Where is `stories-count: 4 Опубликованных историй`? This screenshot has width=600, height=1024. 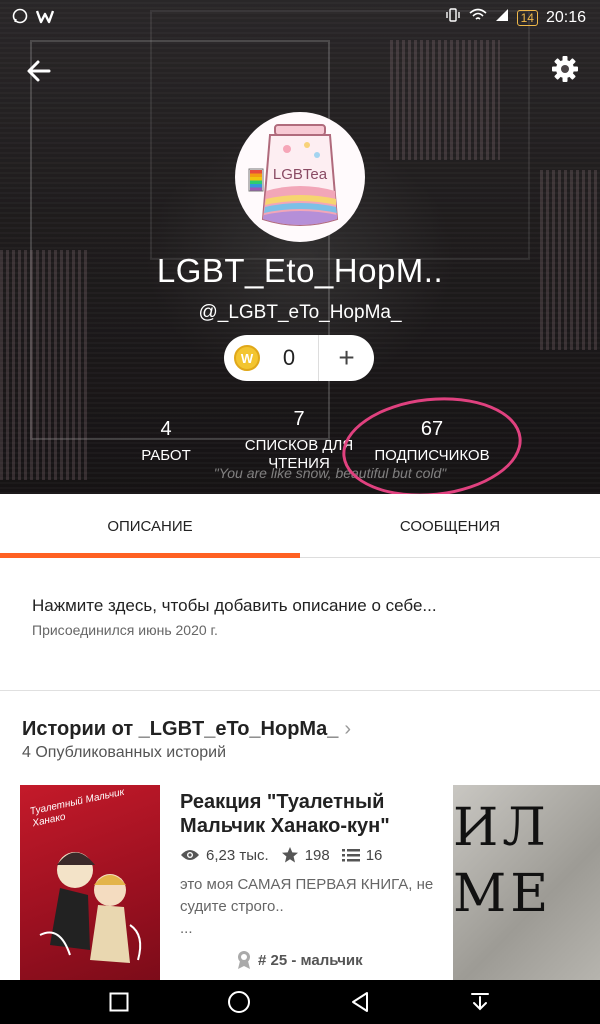 stories-count: 4 Опубликованных историй is located at coordinates (124, 752).